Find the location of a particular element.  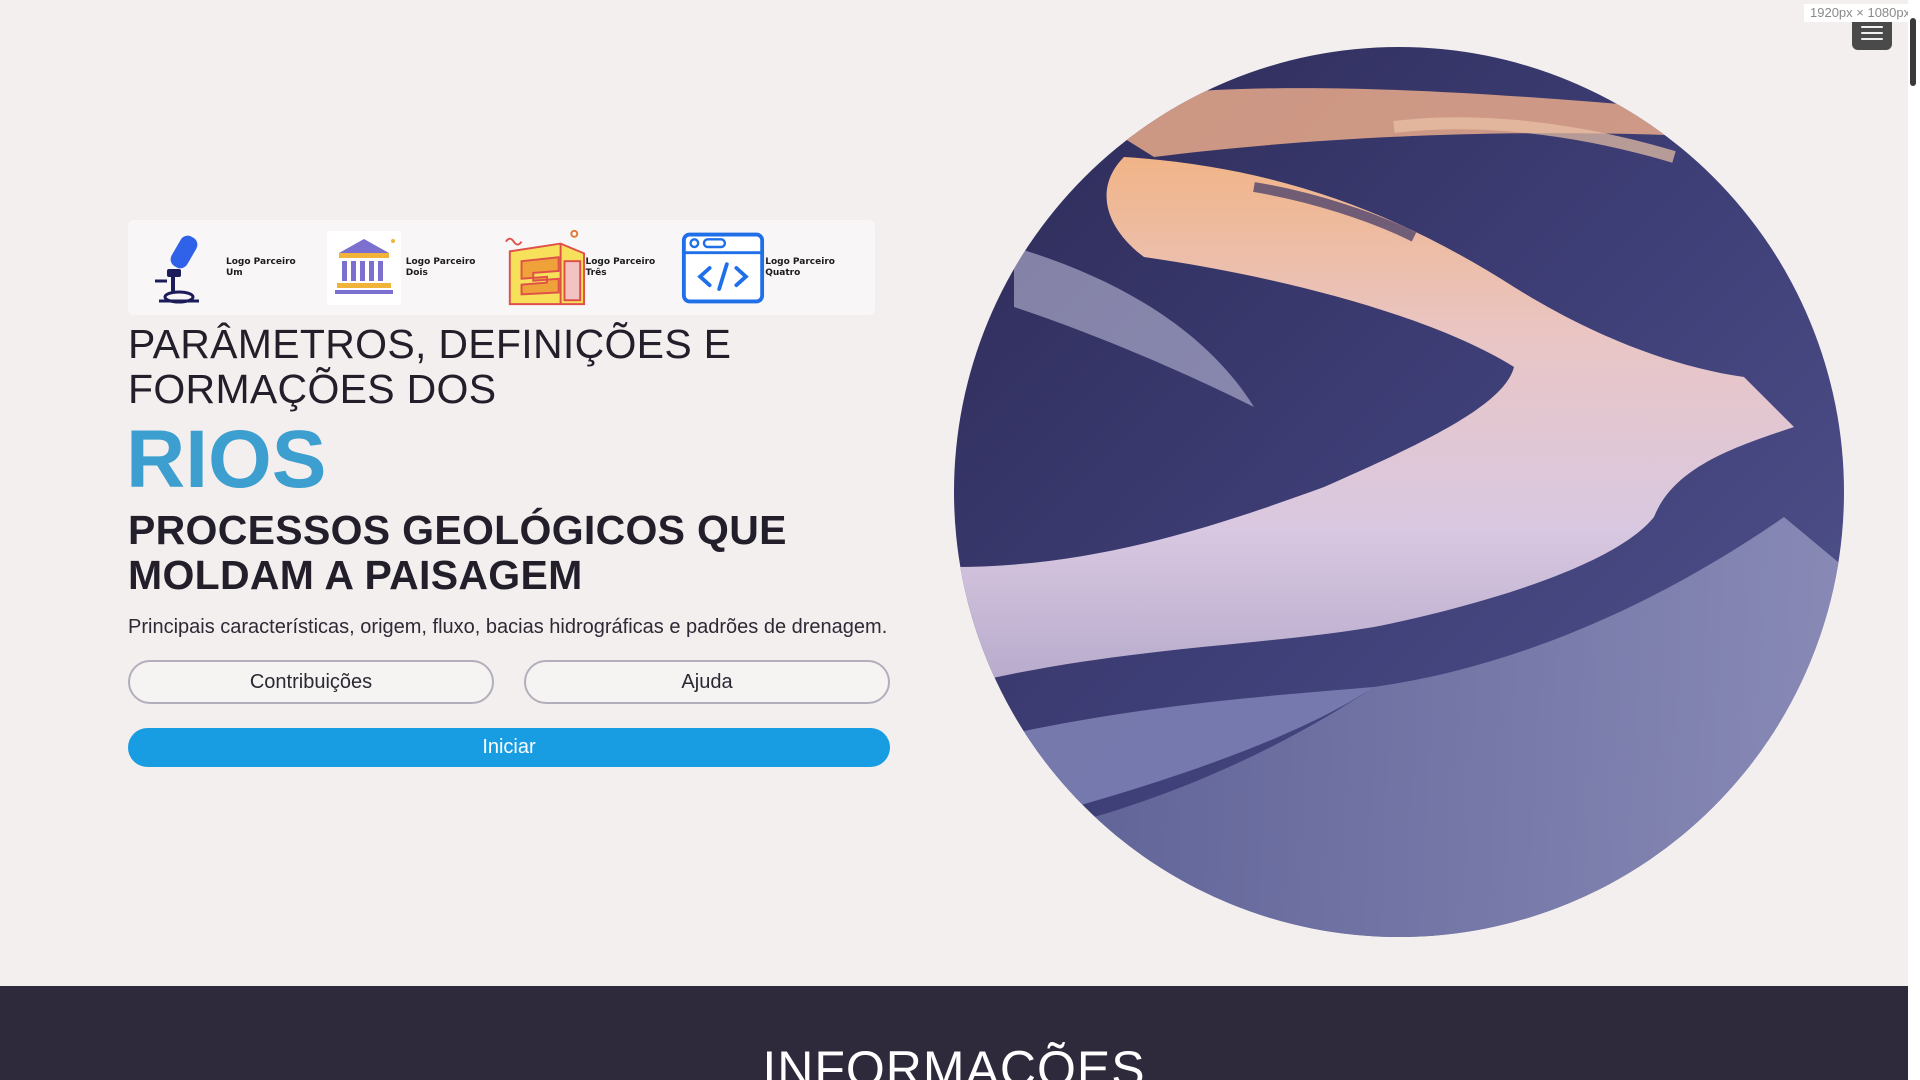

partner-logo-one: Logo Parceiro Um is located at coordinates (232, 268).